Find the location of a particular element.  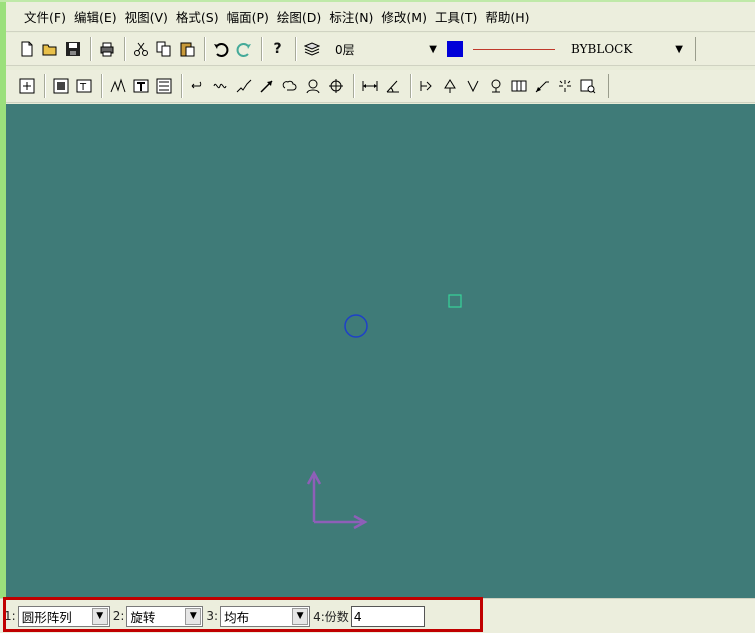

menu-help: 帮助(H) is located at coordinates (507, 16).